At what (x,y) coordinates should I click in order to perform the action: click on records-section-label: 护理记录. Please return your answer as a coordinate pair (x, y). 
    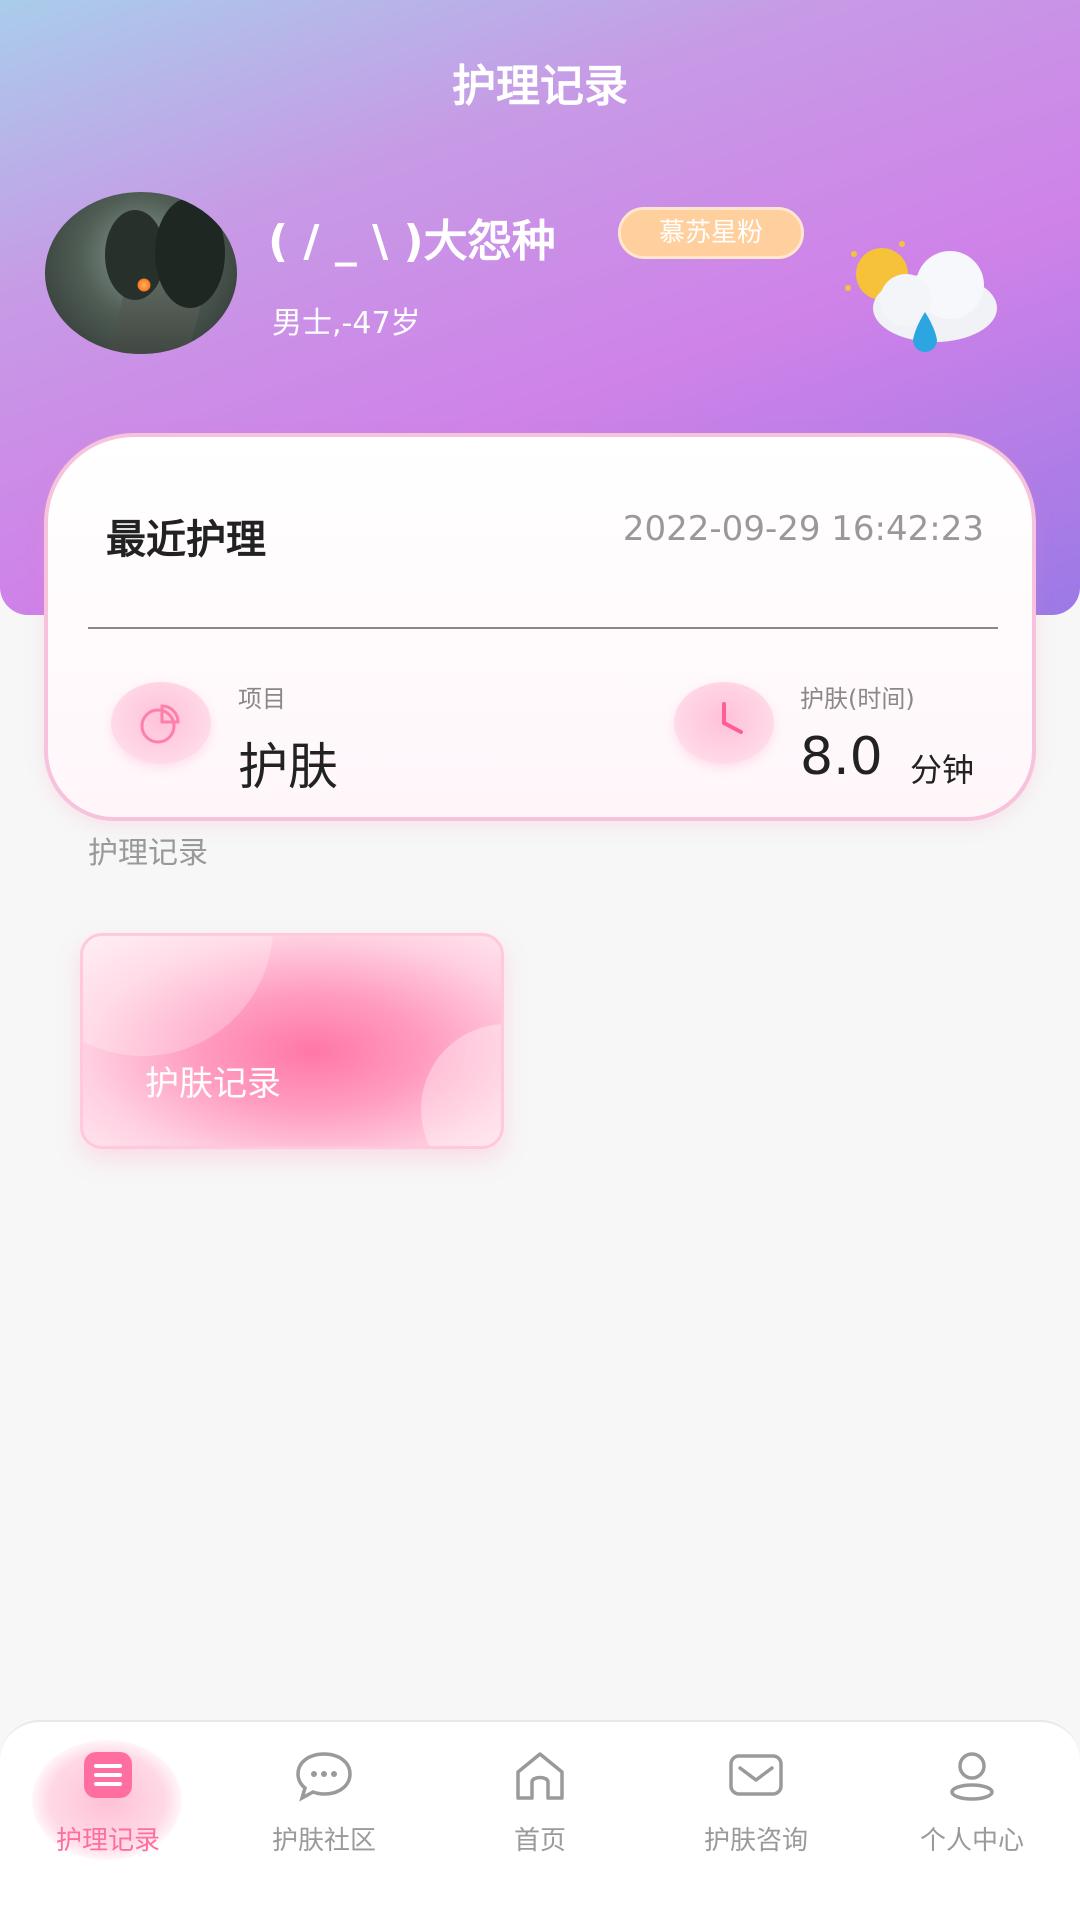
    Looking at the image, I should click on (148, 853).